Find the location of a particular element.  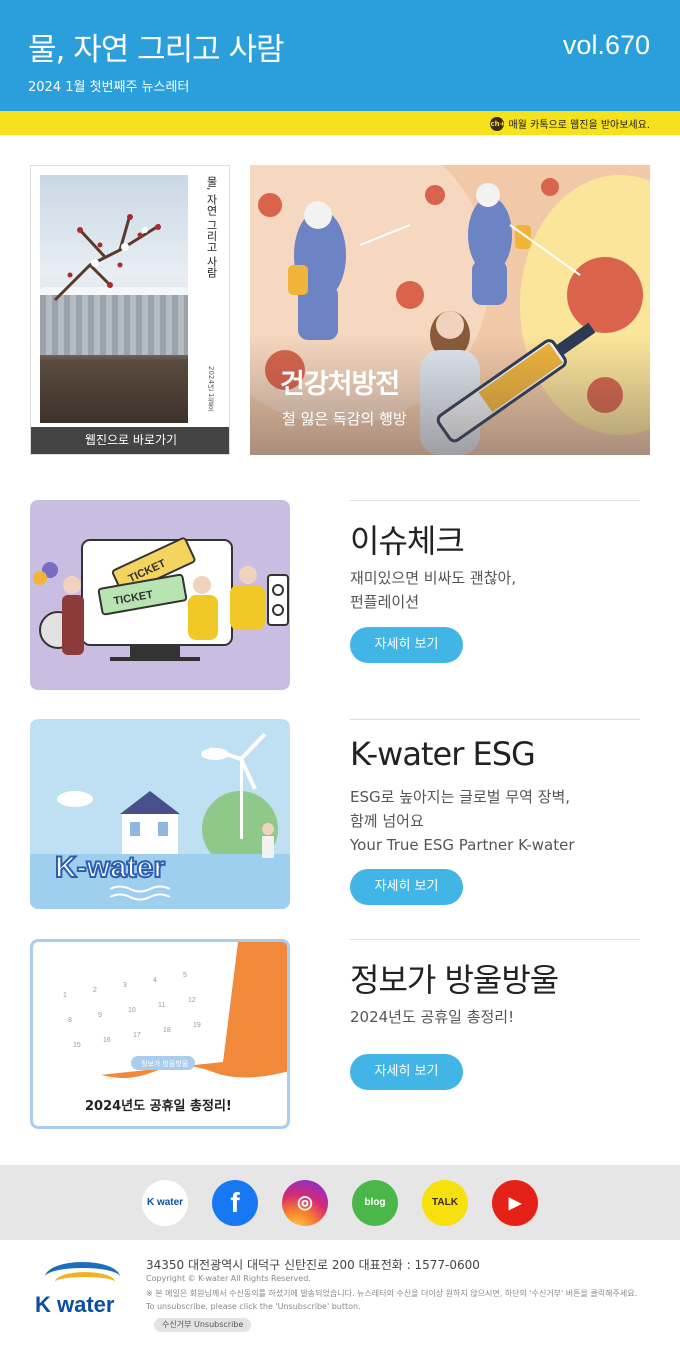

svg-text: 18 is located at coordinates (167, 1030).